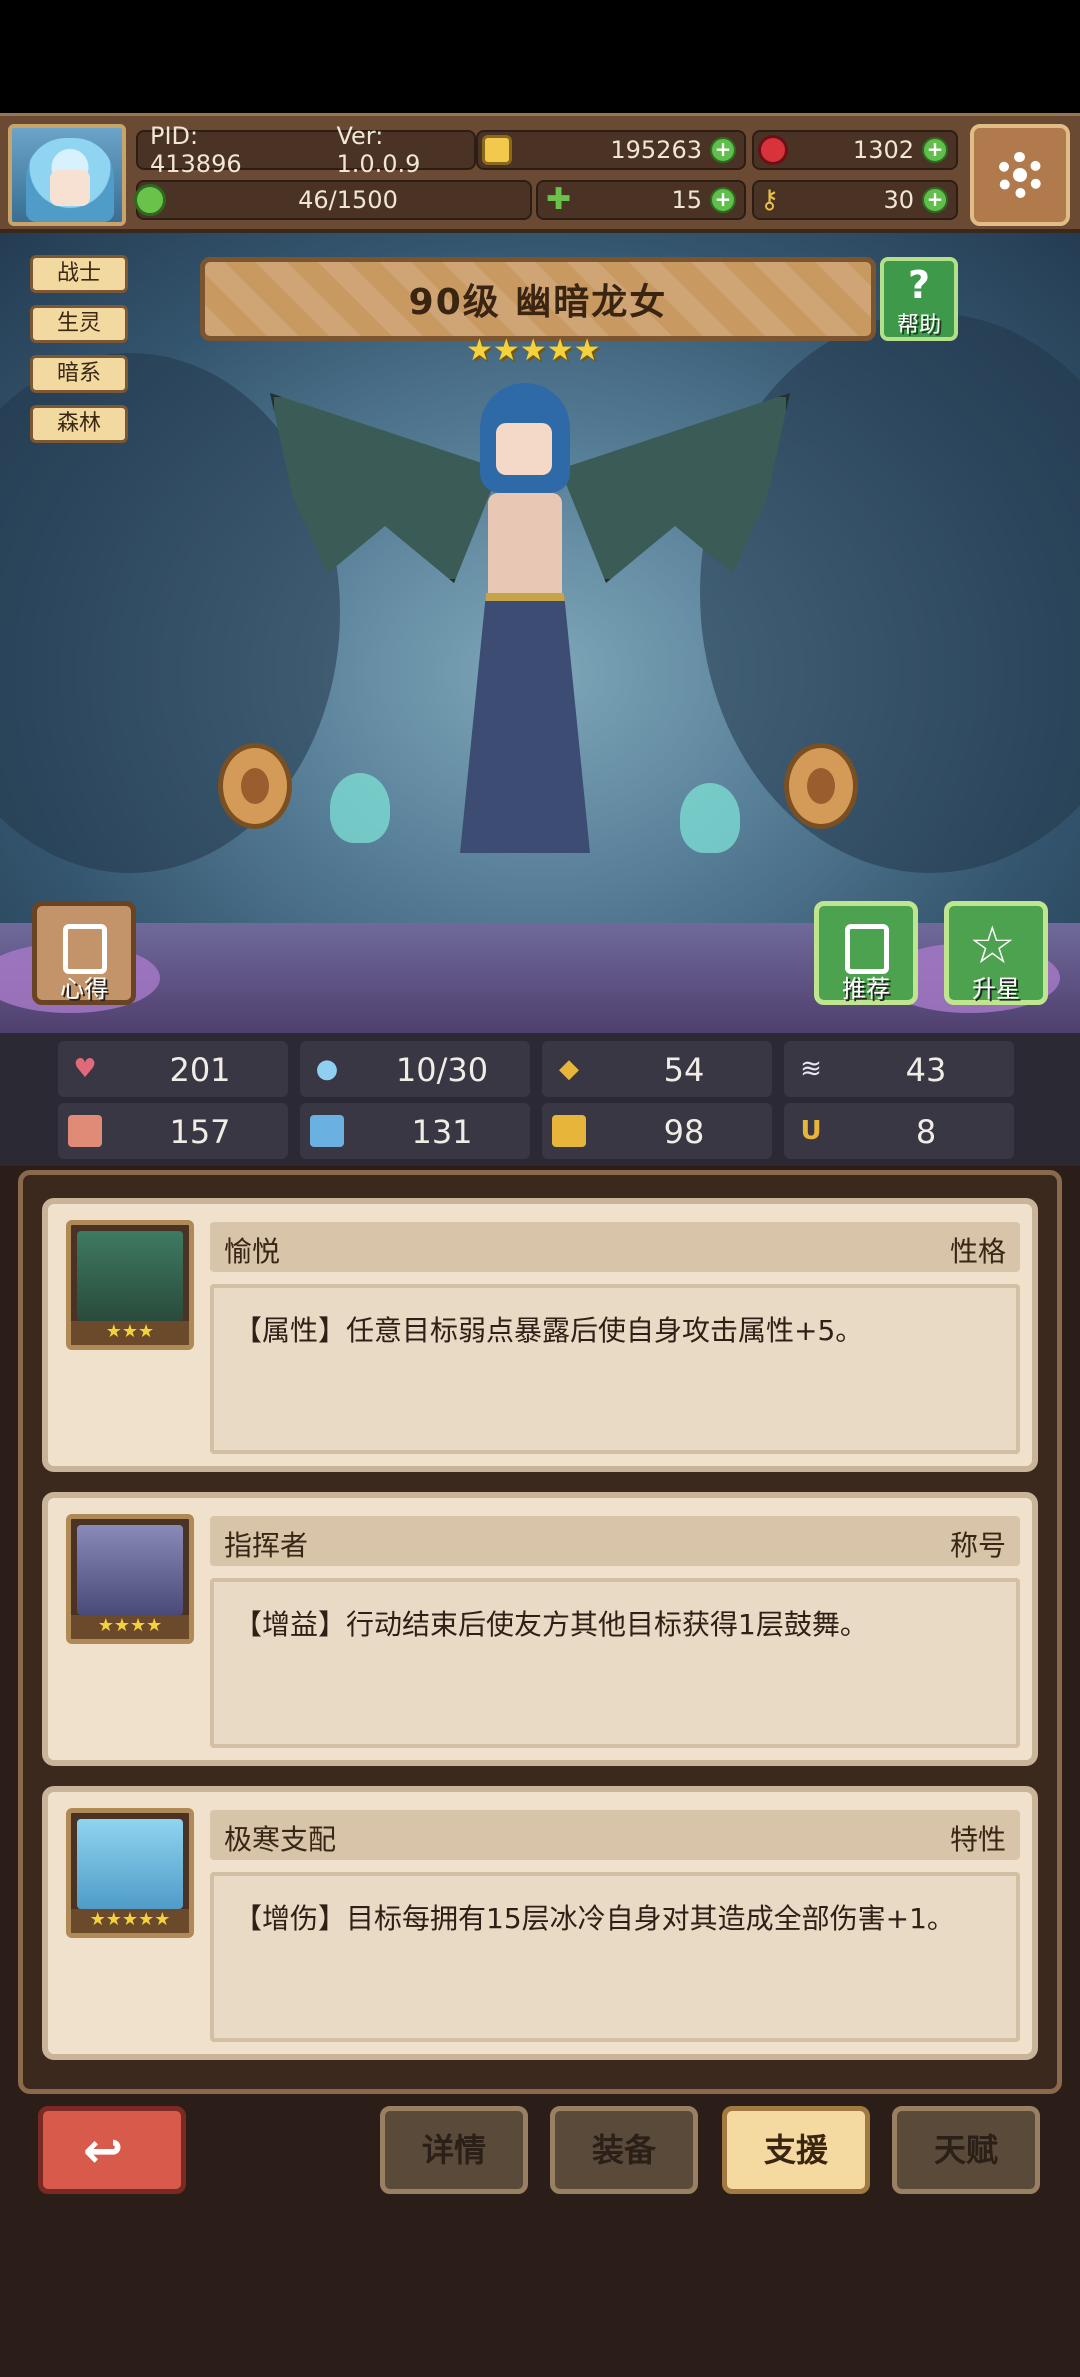  Describe the element at coordinates (559, 199) in the screenshot. I see `clover-icon: ✚` at that location.